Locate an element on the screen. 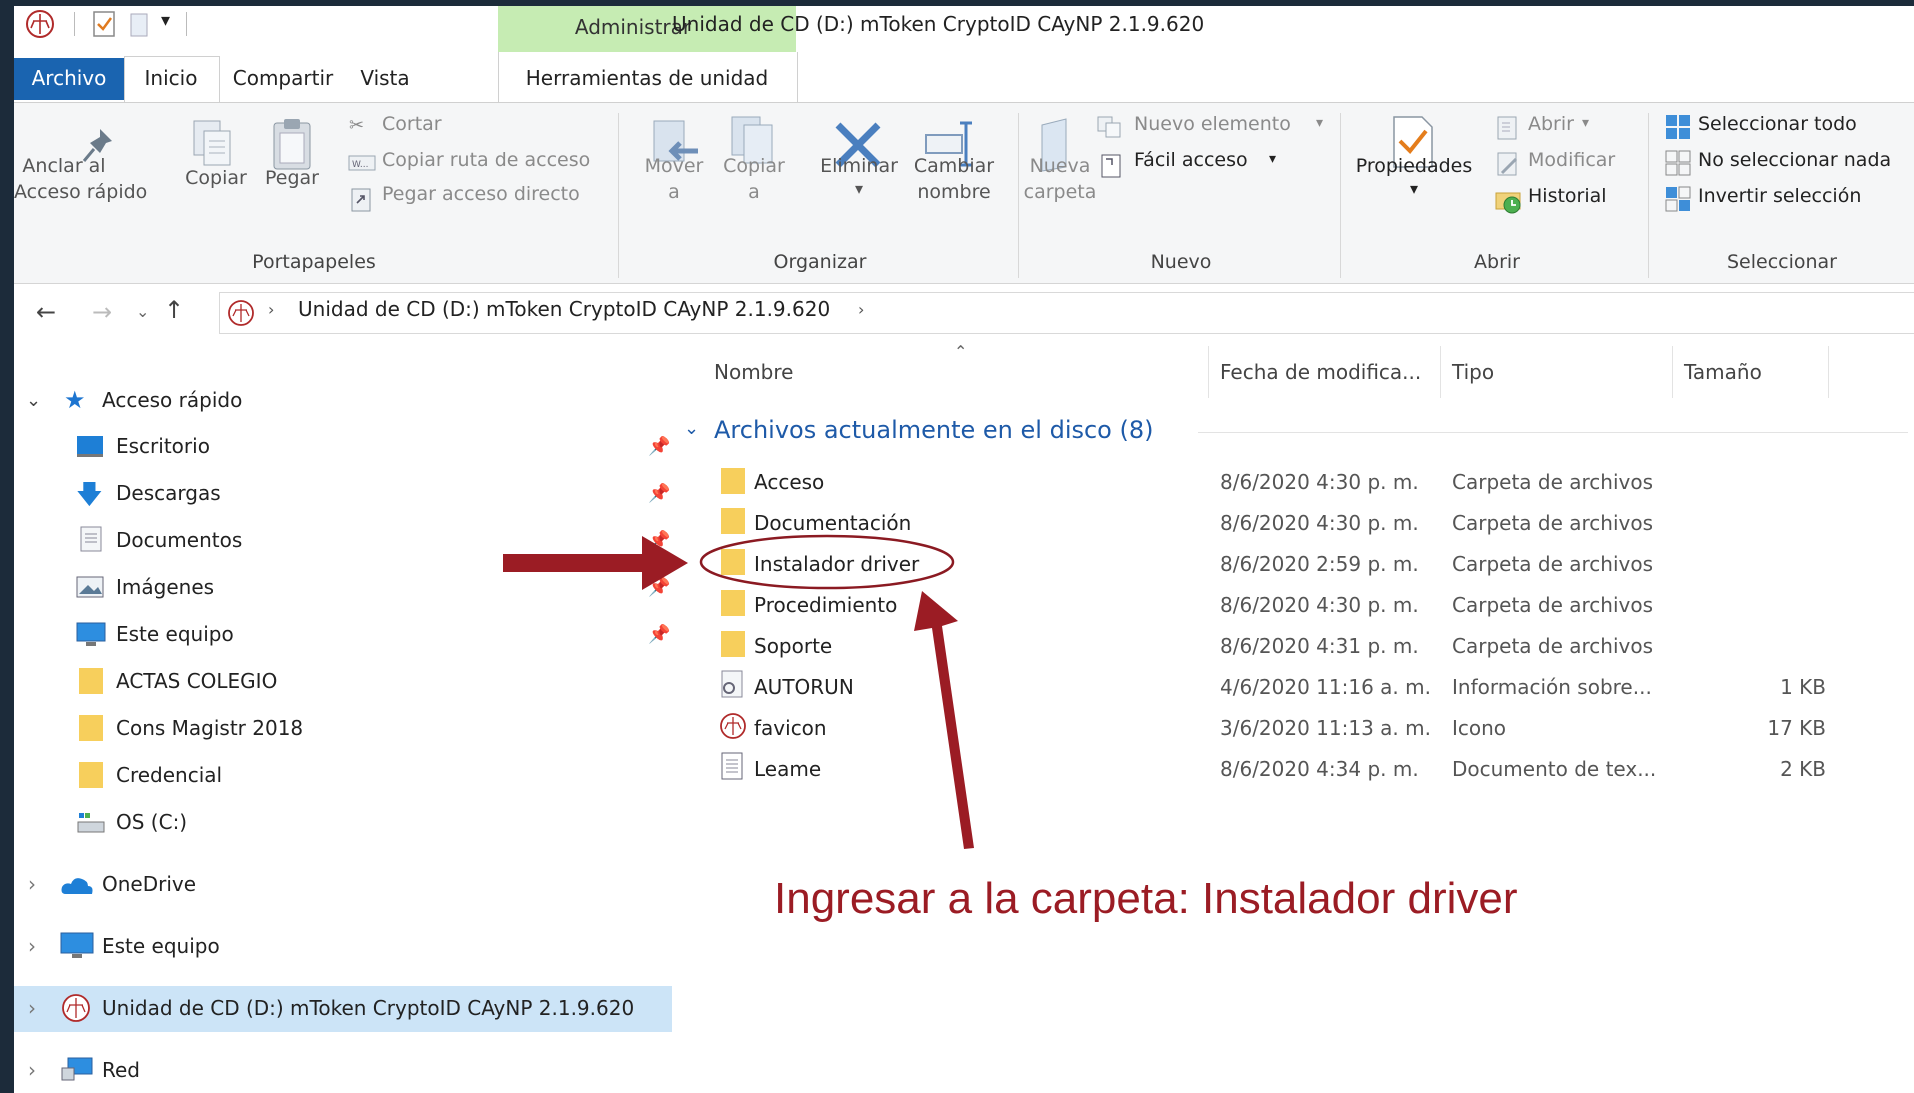 Image resolution: width=1914 pixels, height=1093 pixels. annotation-text: Ingresar a la carpeta: Instalador driver is located at coordinates (1146, 898).